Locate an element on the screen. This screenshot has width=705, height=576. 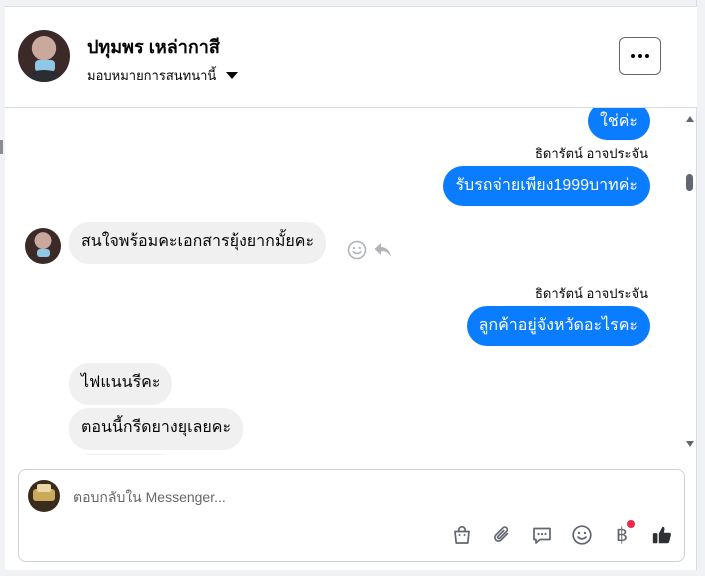
notification-dot is located at coordinates (631, 524).